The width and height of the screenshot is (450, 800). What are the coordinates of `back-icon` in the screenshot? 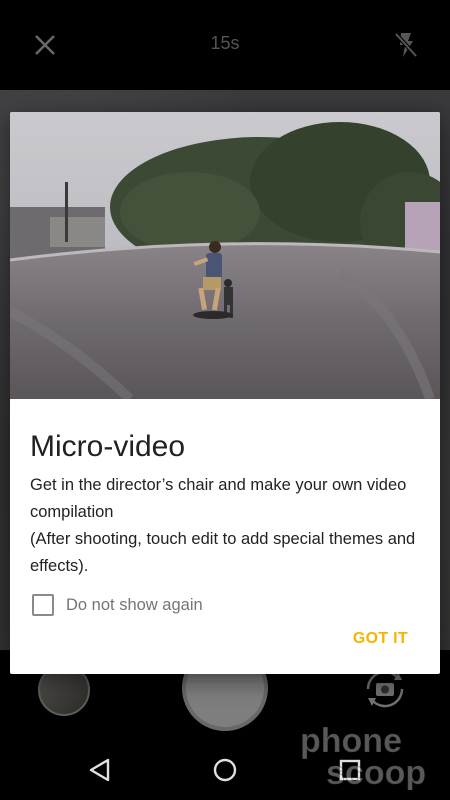 It's located at (99, 770).